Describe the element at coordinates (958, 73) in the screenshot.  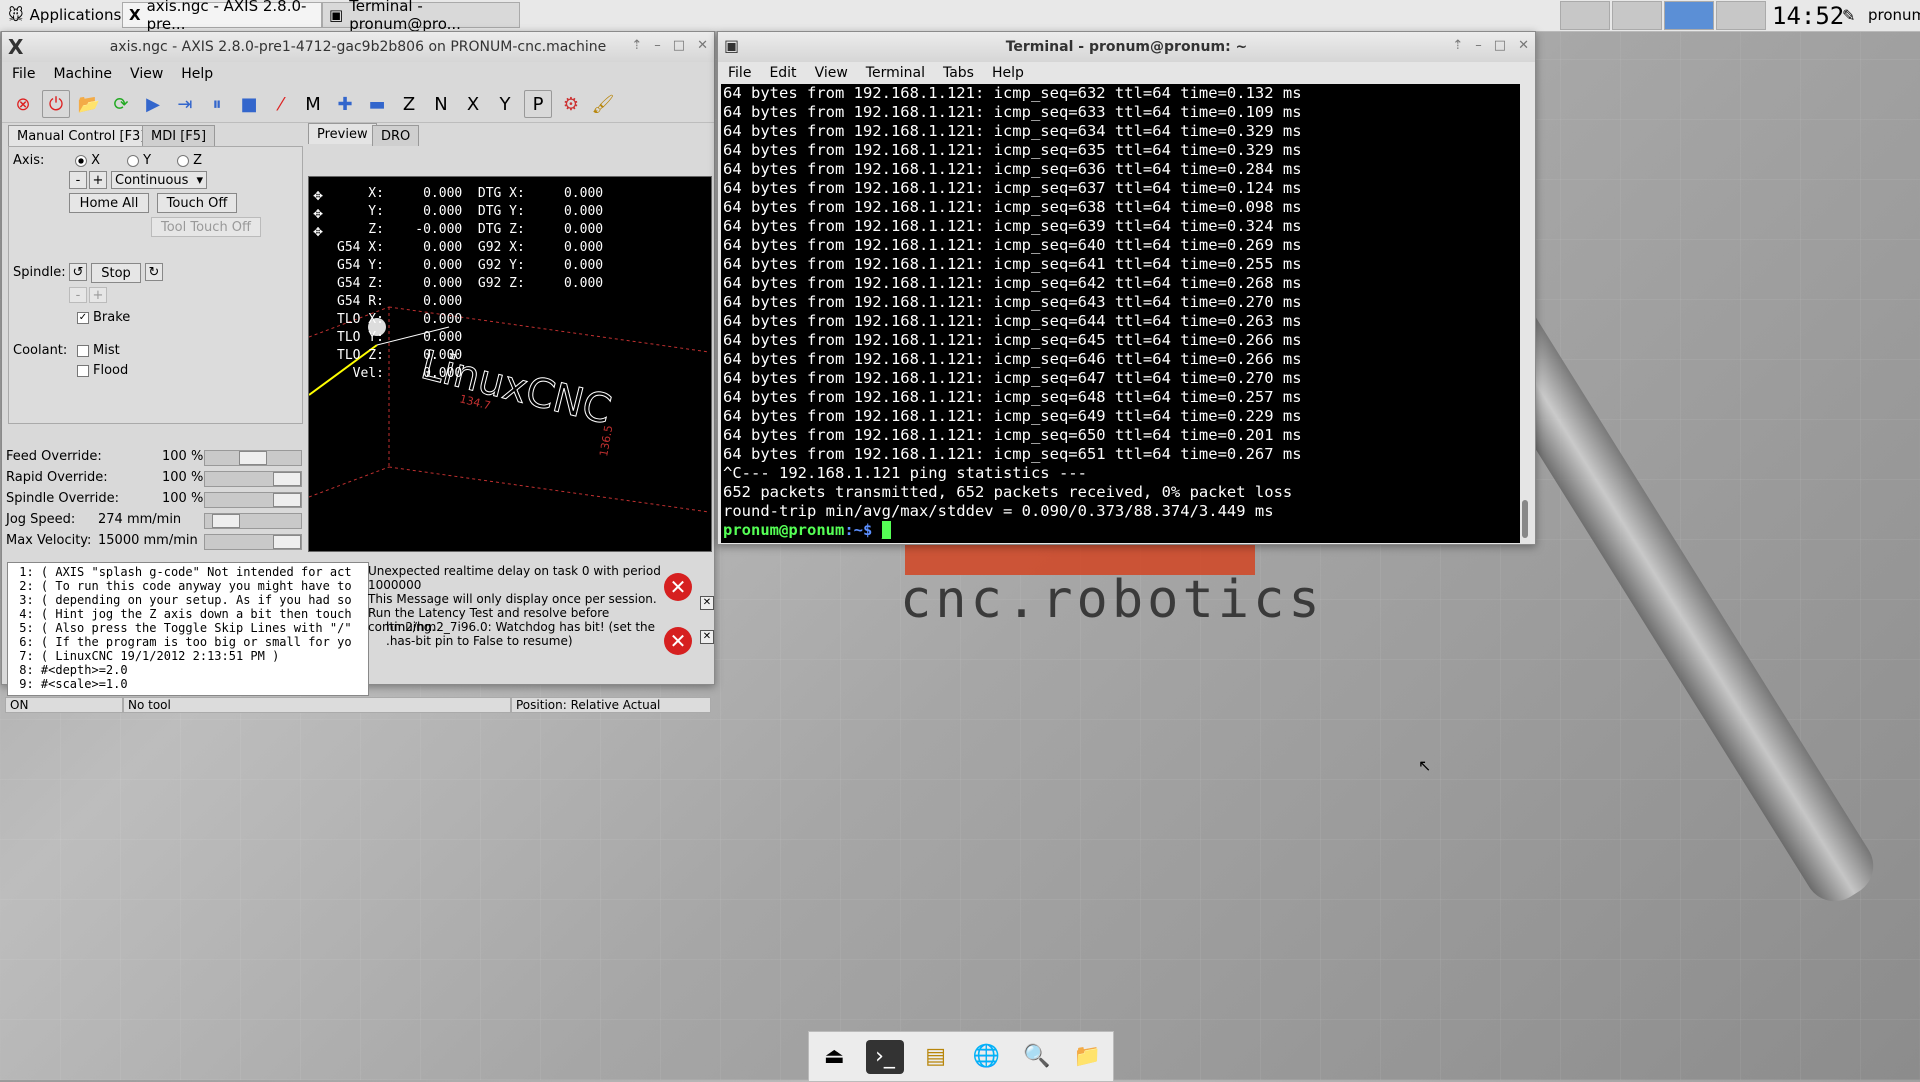
I see `terminal-menu-tabs: Tabs` at that location.